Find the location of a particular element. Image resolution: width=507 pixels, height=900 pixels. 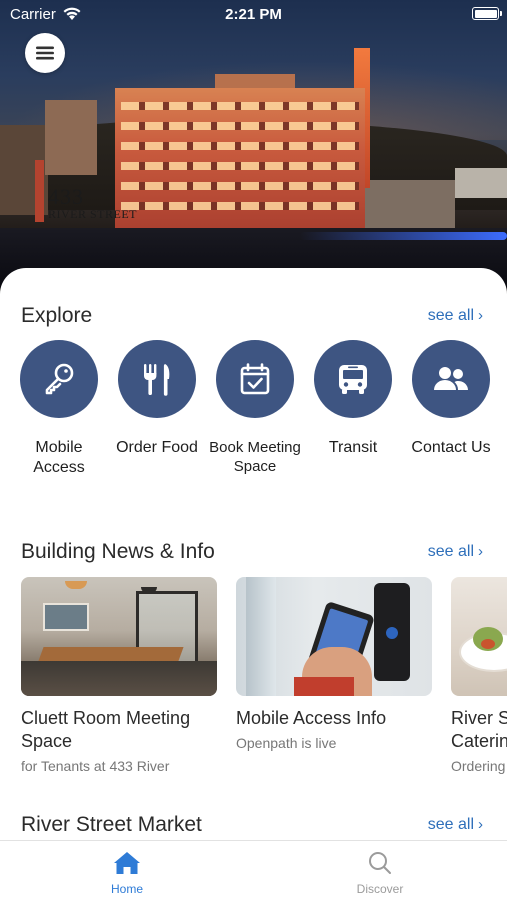

search-icon is located at coordinates (380, 863).